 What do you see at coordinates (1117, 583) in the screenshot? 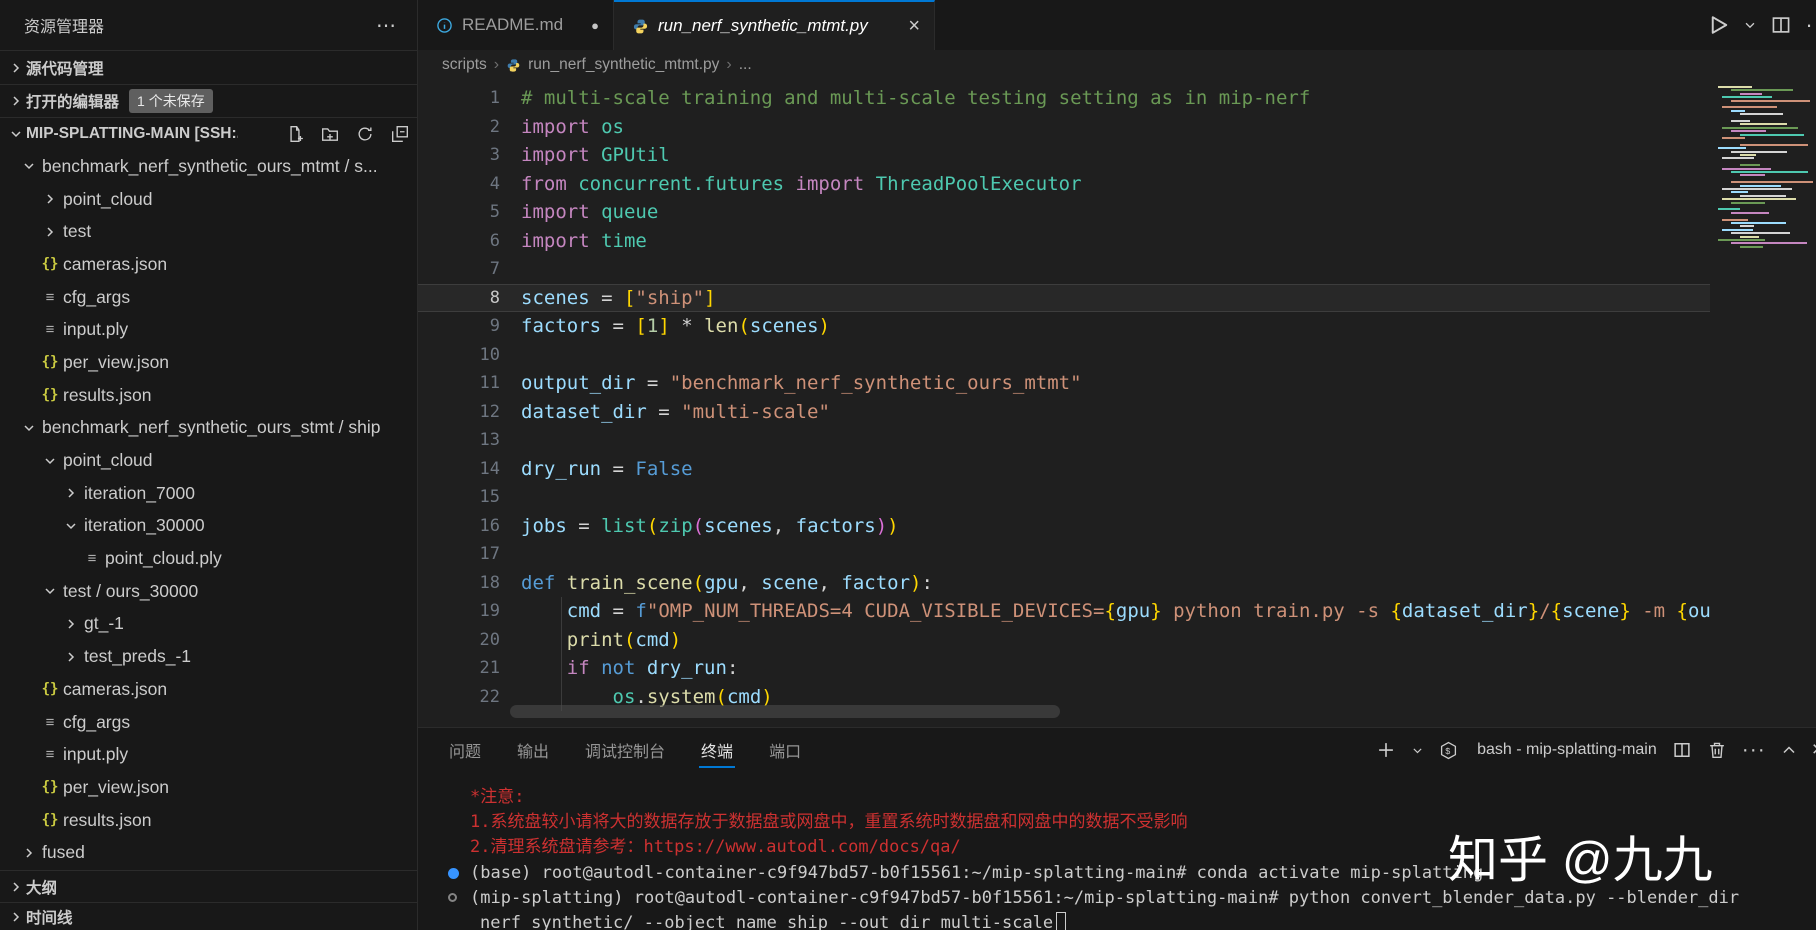
I see `code-line: 18 def train_scene(gpu, scene, factor):` at bounding box center [1117, 583].